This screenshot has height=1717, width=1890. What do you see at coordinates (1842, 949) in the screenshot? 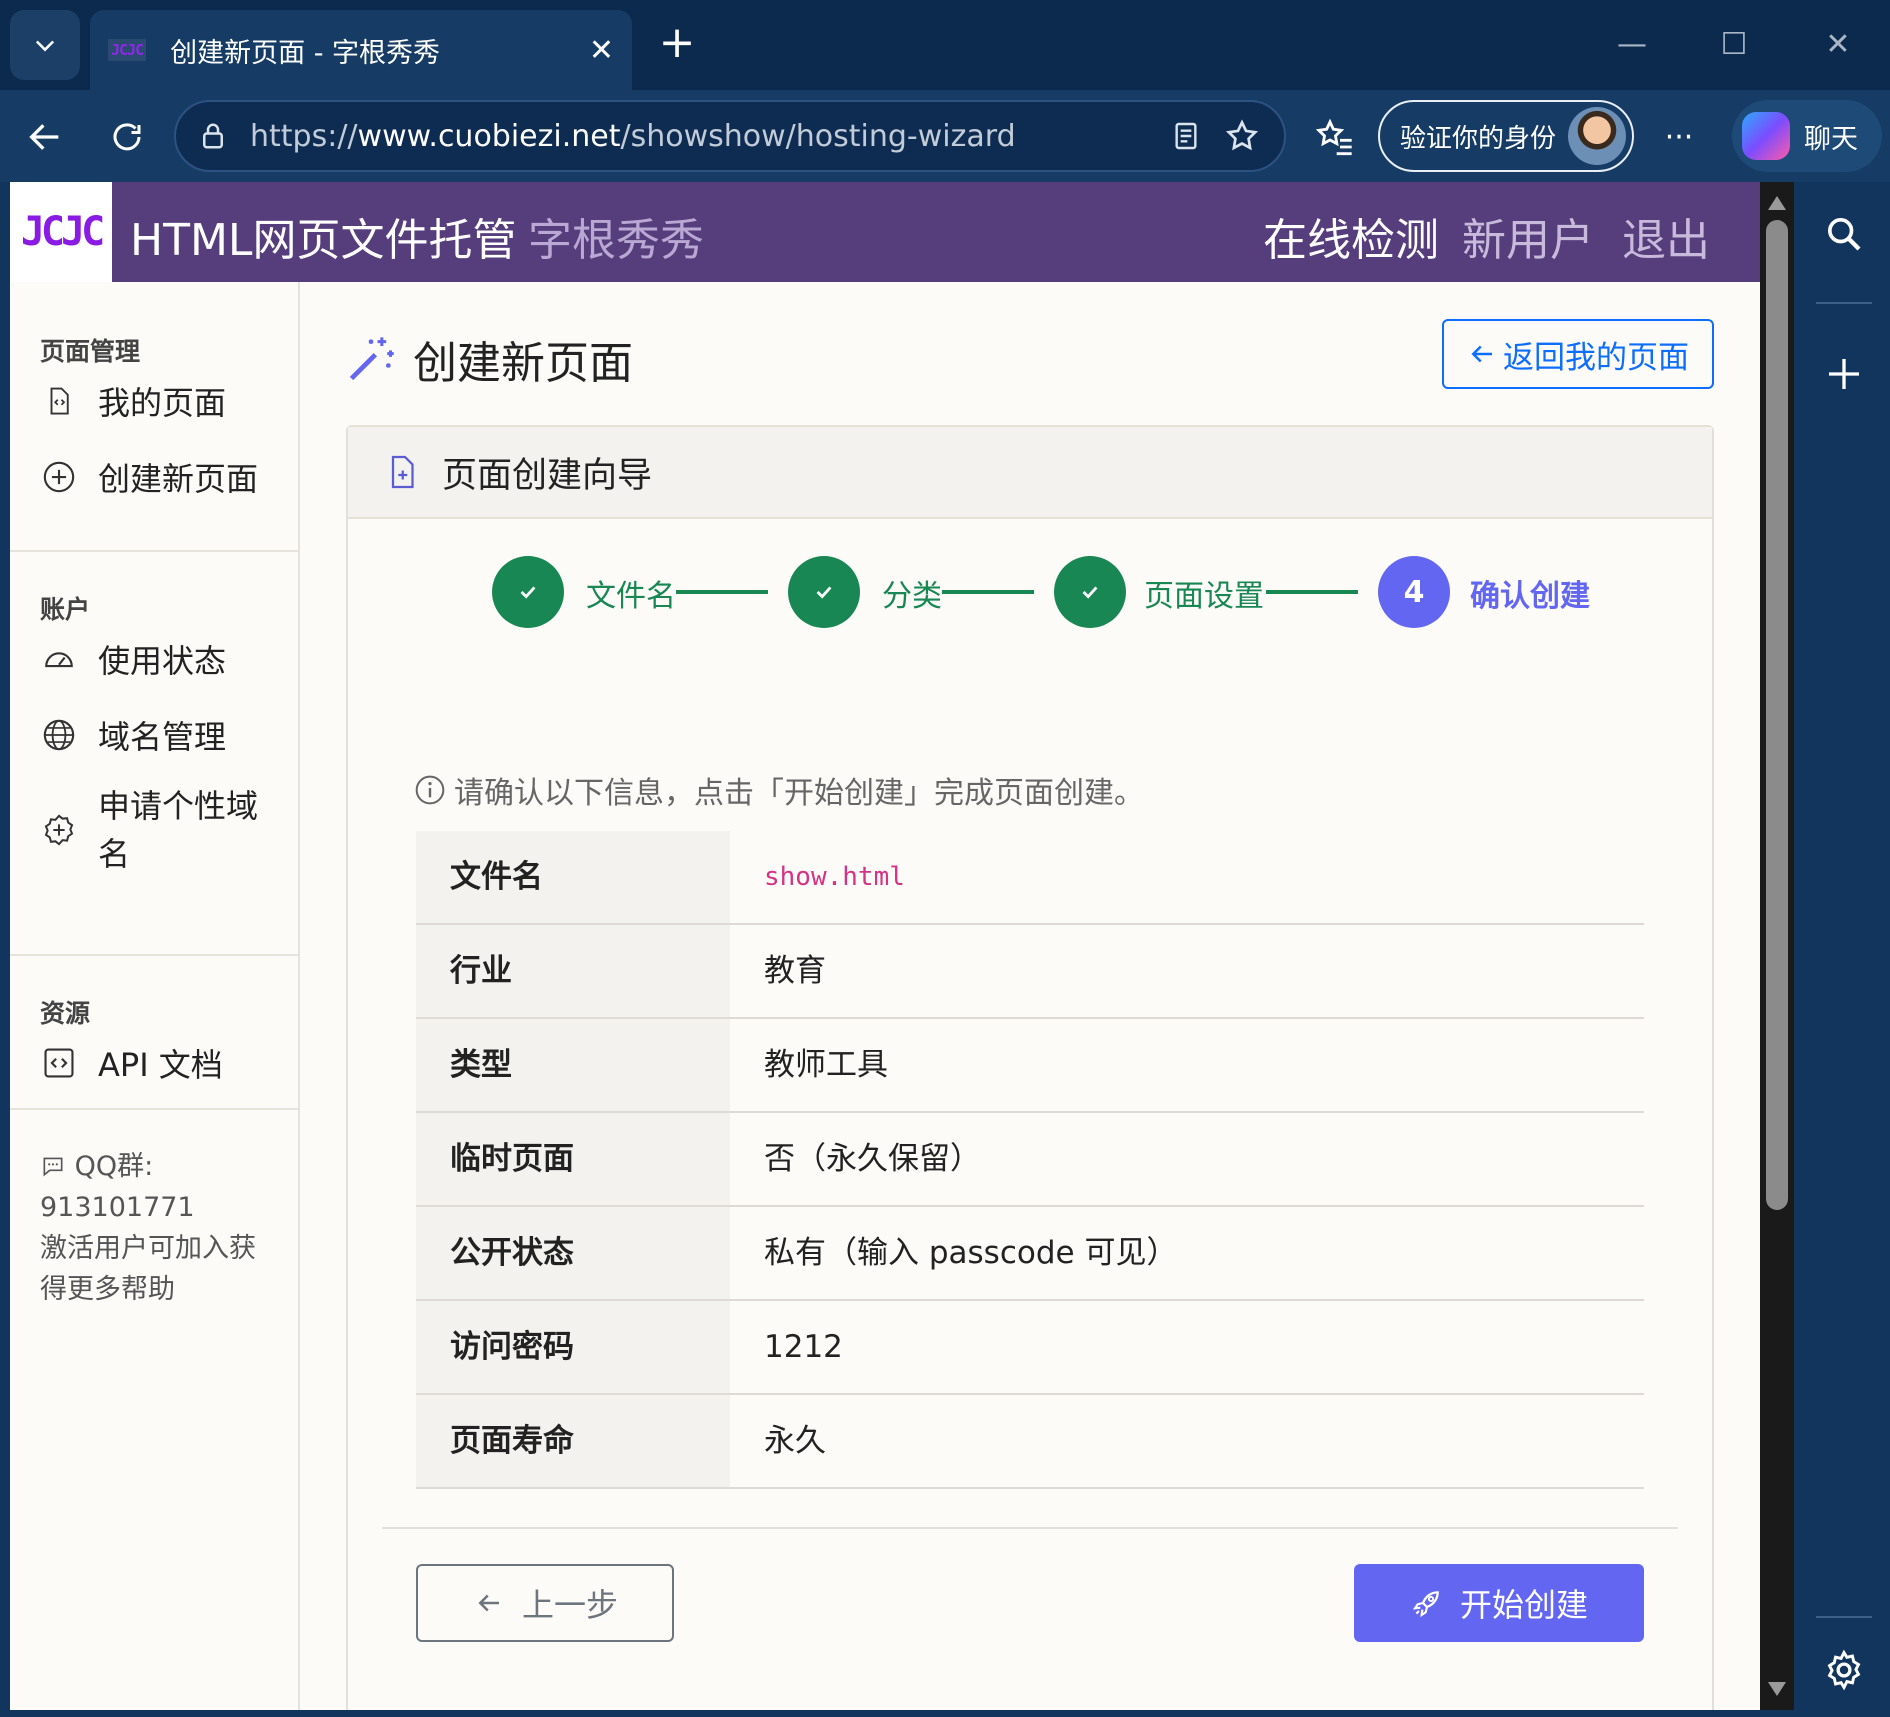
I see `edge-sidebar` at bounding box center [1842, 949].